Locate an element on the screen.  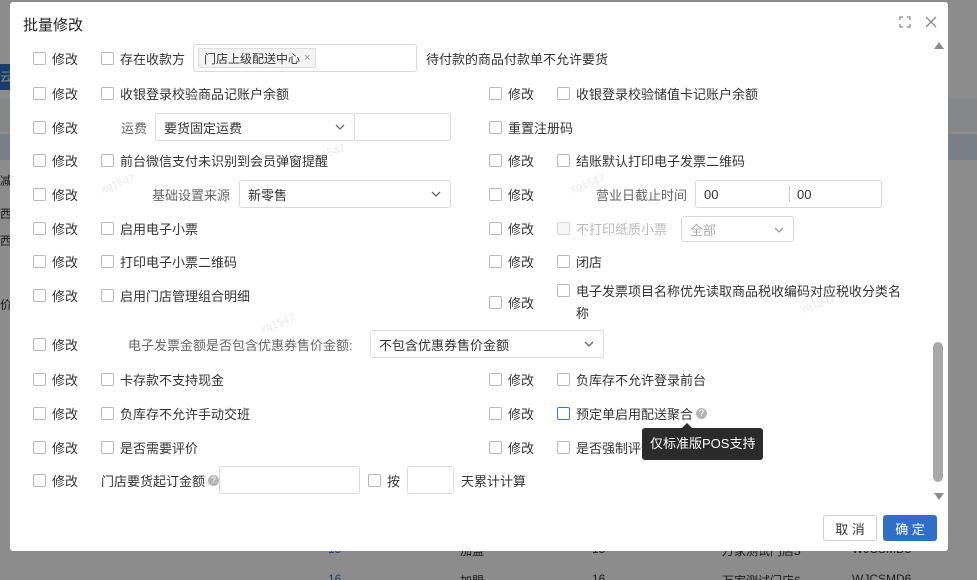
force-review-checkbox: 是否强制评价 is located at coordinates (605, 447).